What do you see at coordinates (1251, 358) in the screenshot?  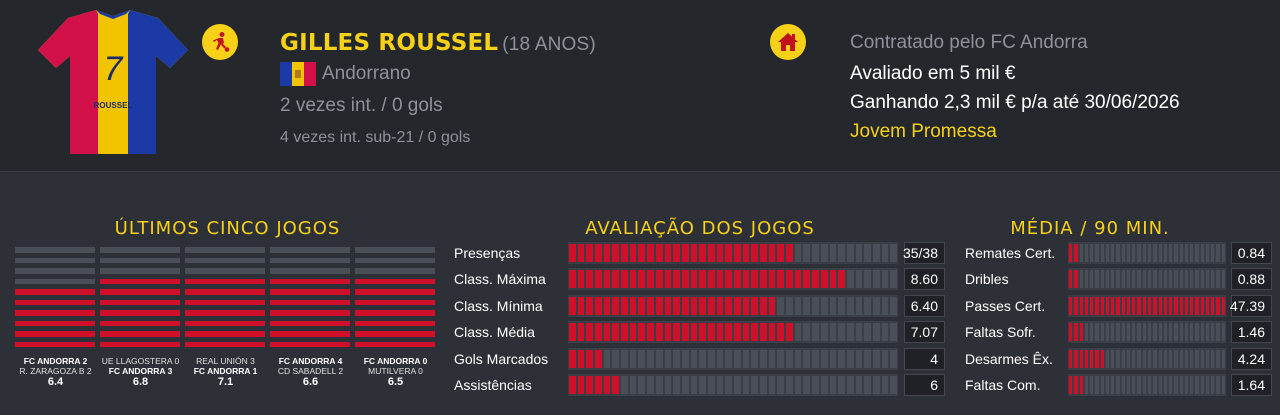 I see `stat-value: 4.24` at bounding box center [1251, 358].